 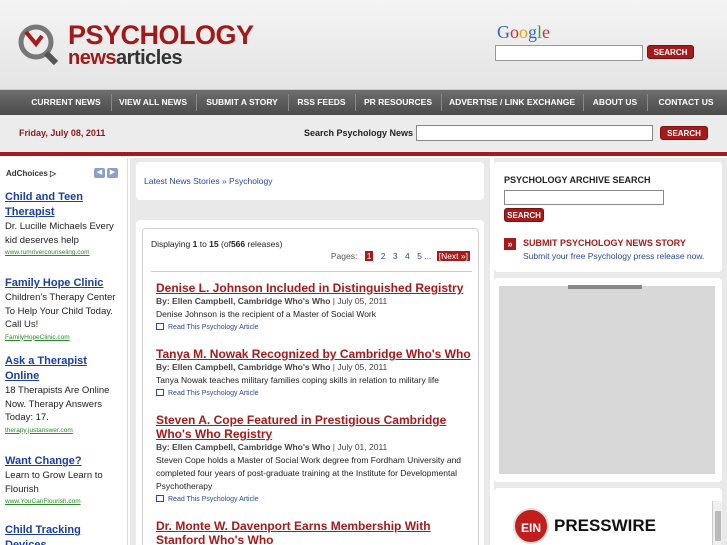 What do you see at coordinates (360, 447) in the screenshot?
I see `article-date: | July 01, 2011` at bounding box center [360, 447].